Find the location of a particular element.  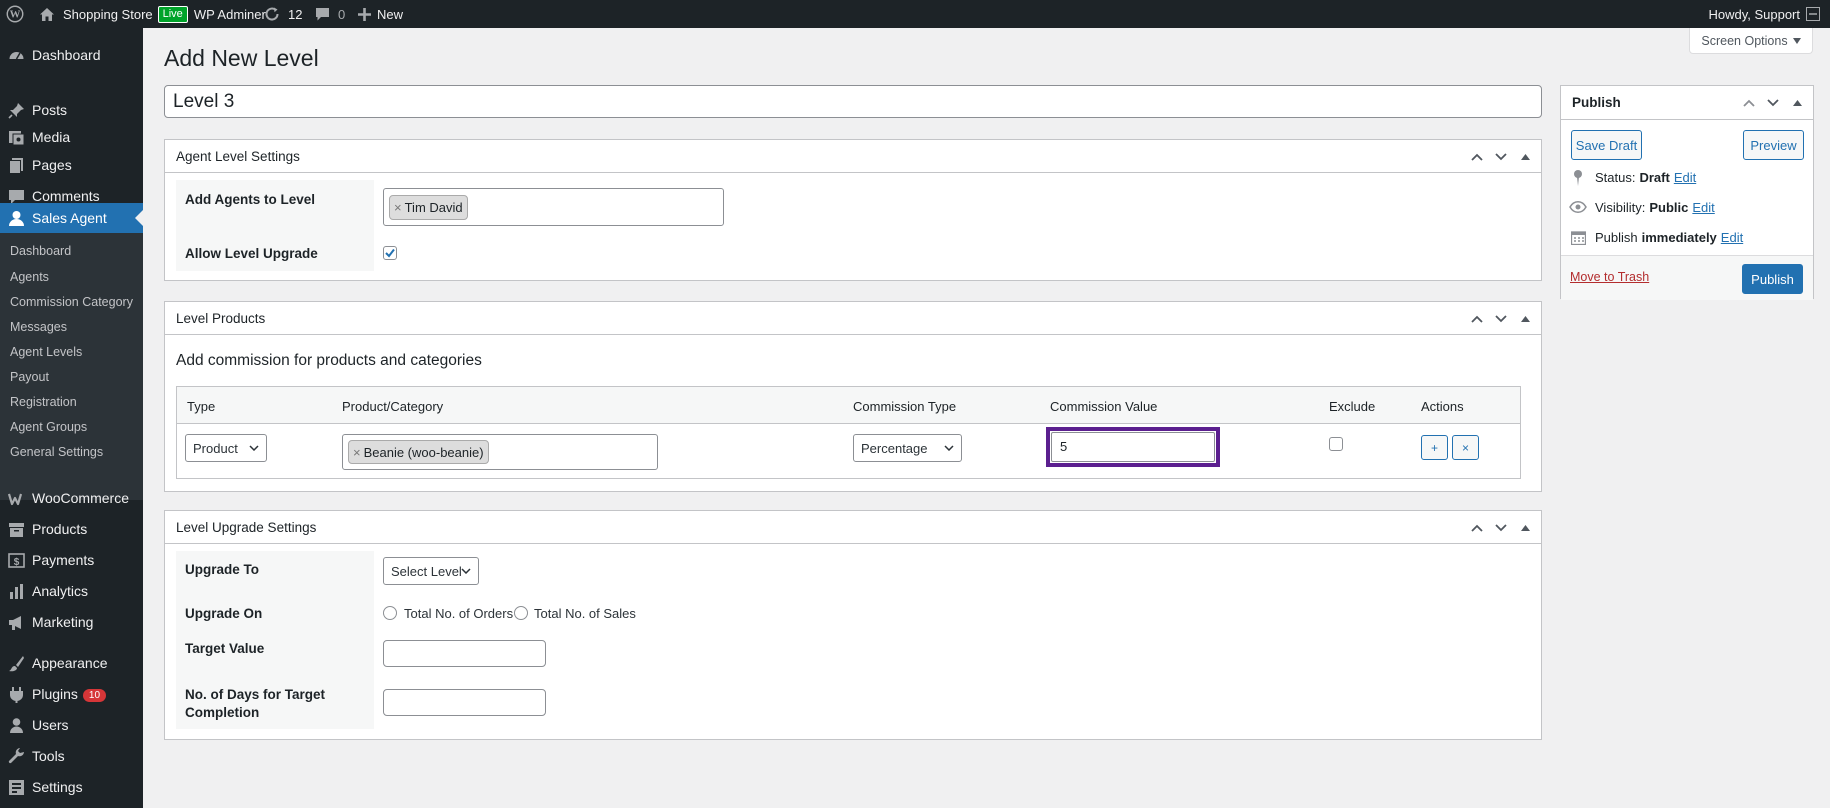

product-multiselect: × Beanie (woo-beanie) is located at coordinates (500, 452).